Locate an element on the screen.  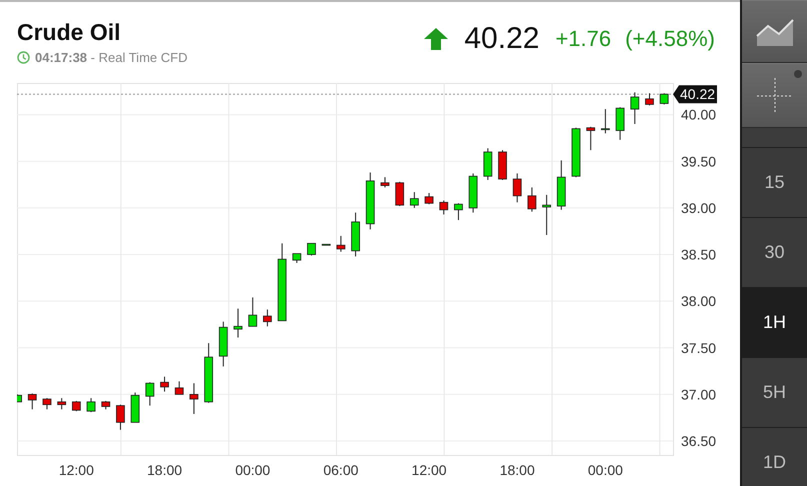
chart-type-button is located at coordinates (774, 31).